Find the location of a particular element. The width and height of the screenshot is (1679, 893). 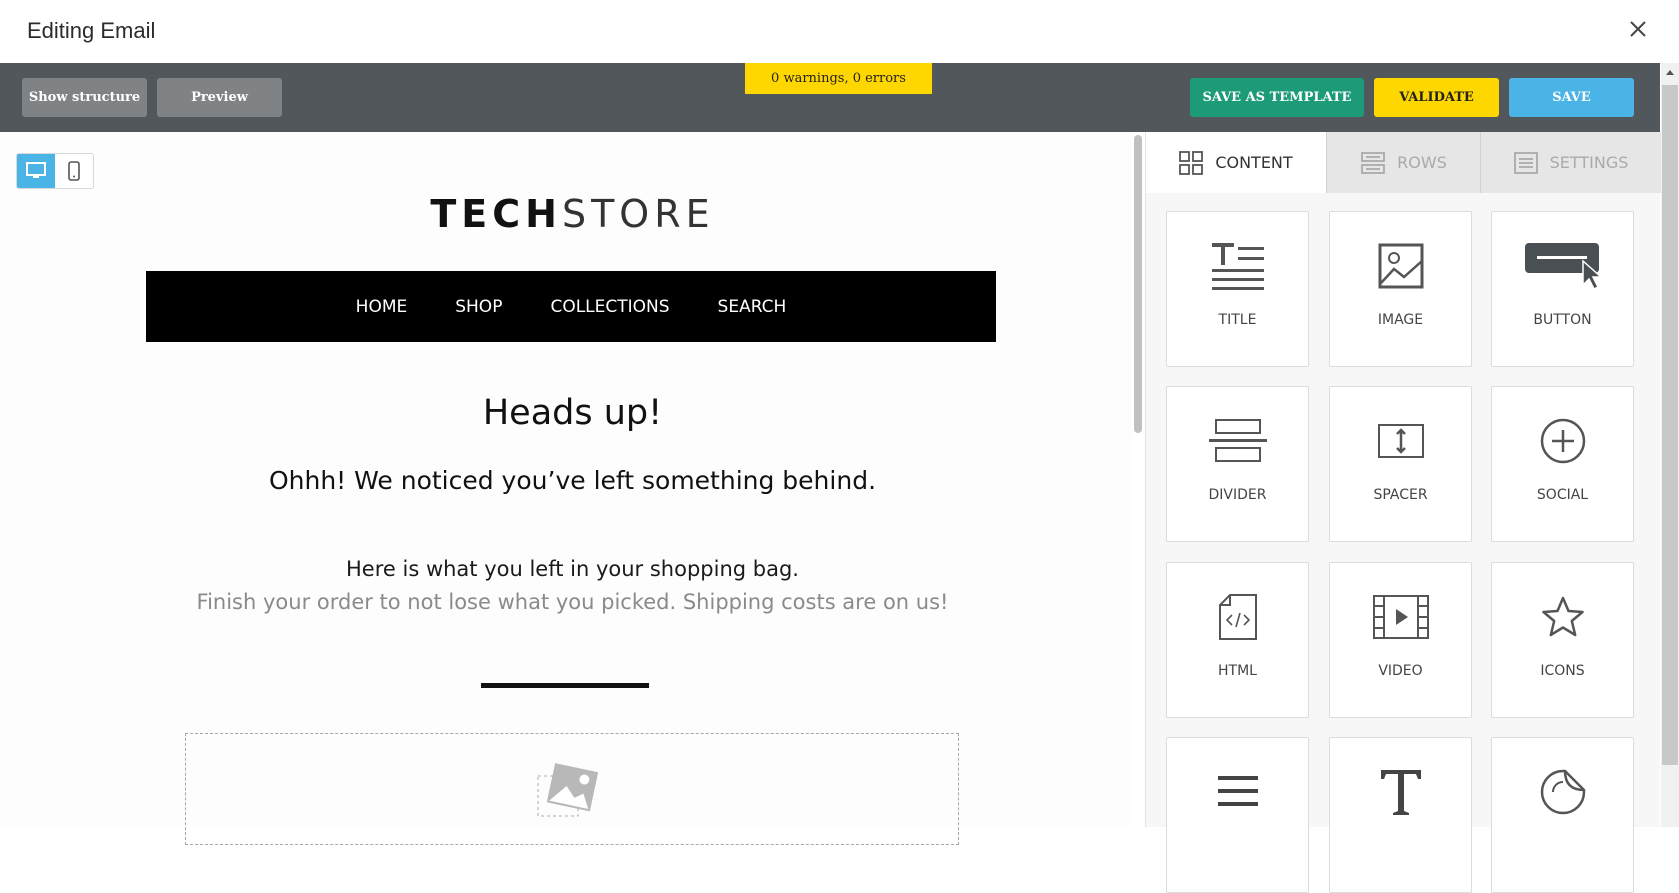

block-icons: ICONS is located at coordinates (1562, 640).